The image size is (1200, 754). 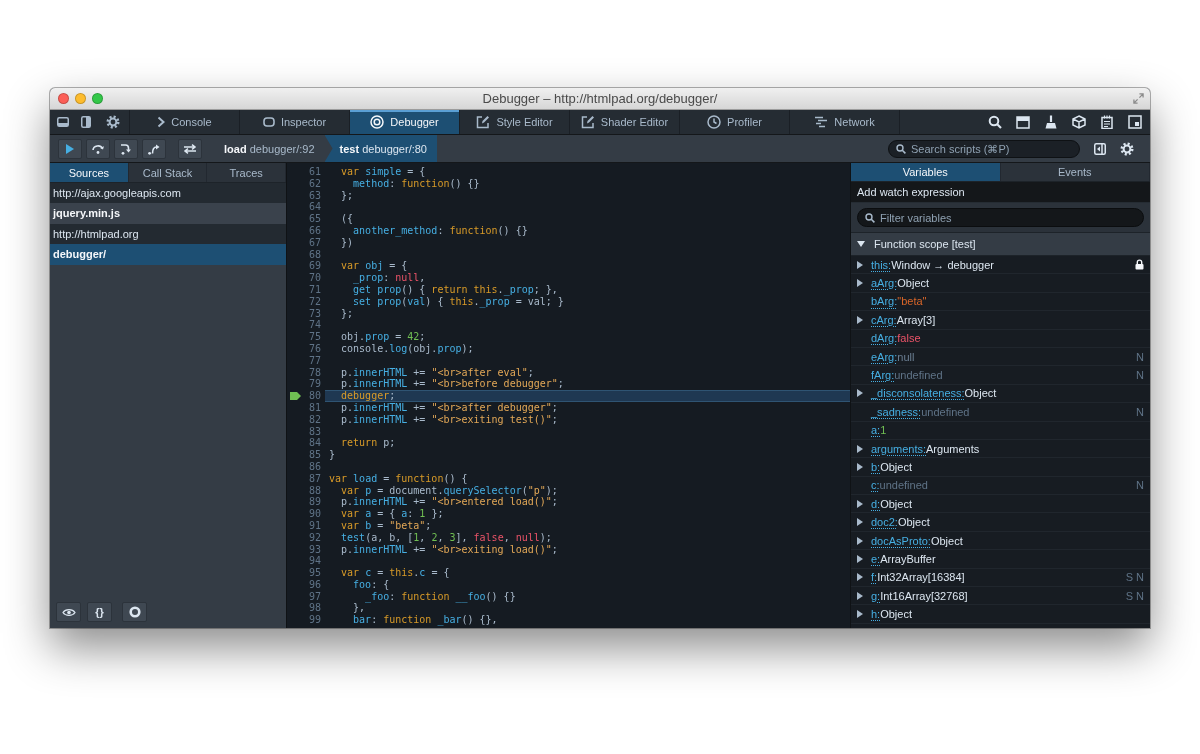 What do you see at coordinates (1051, 122) in the screenshot?
I see `brush-icon` at bounding box center [1051, 122].